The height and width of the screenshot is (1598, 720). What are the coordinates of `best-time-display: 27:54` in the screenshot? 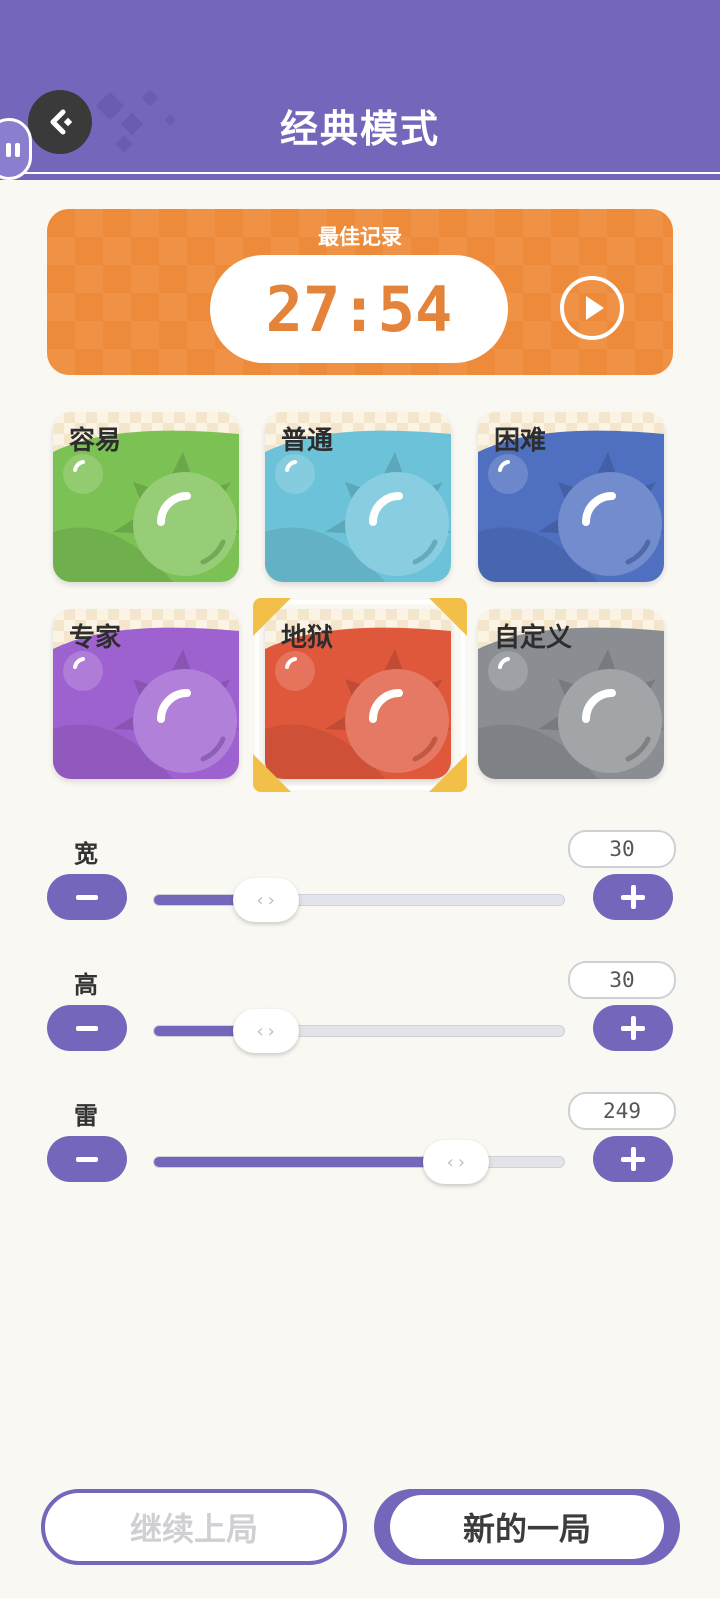 It's located at (359, 309).